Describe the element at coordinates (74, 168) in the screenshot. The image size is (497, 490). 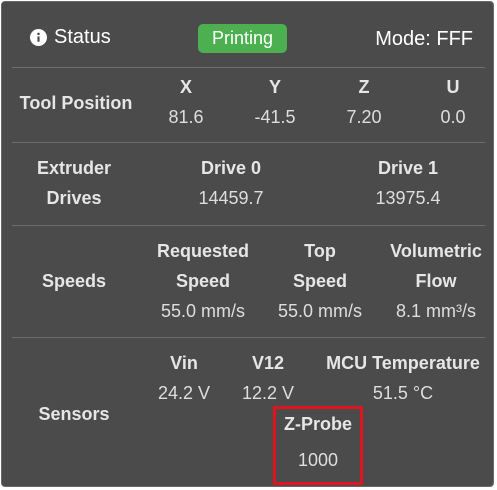
I see `extruder-label-line1: Extruder` at that location.